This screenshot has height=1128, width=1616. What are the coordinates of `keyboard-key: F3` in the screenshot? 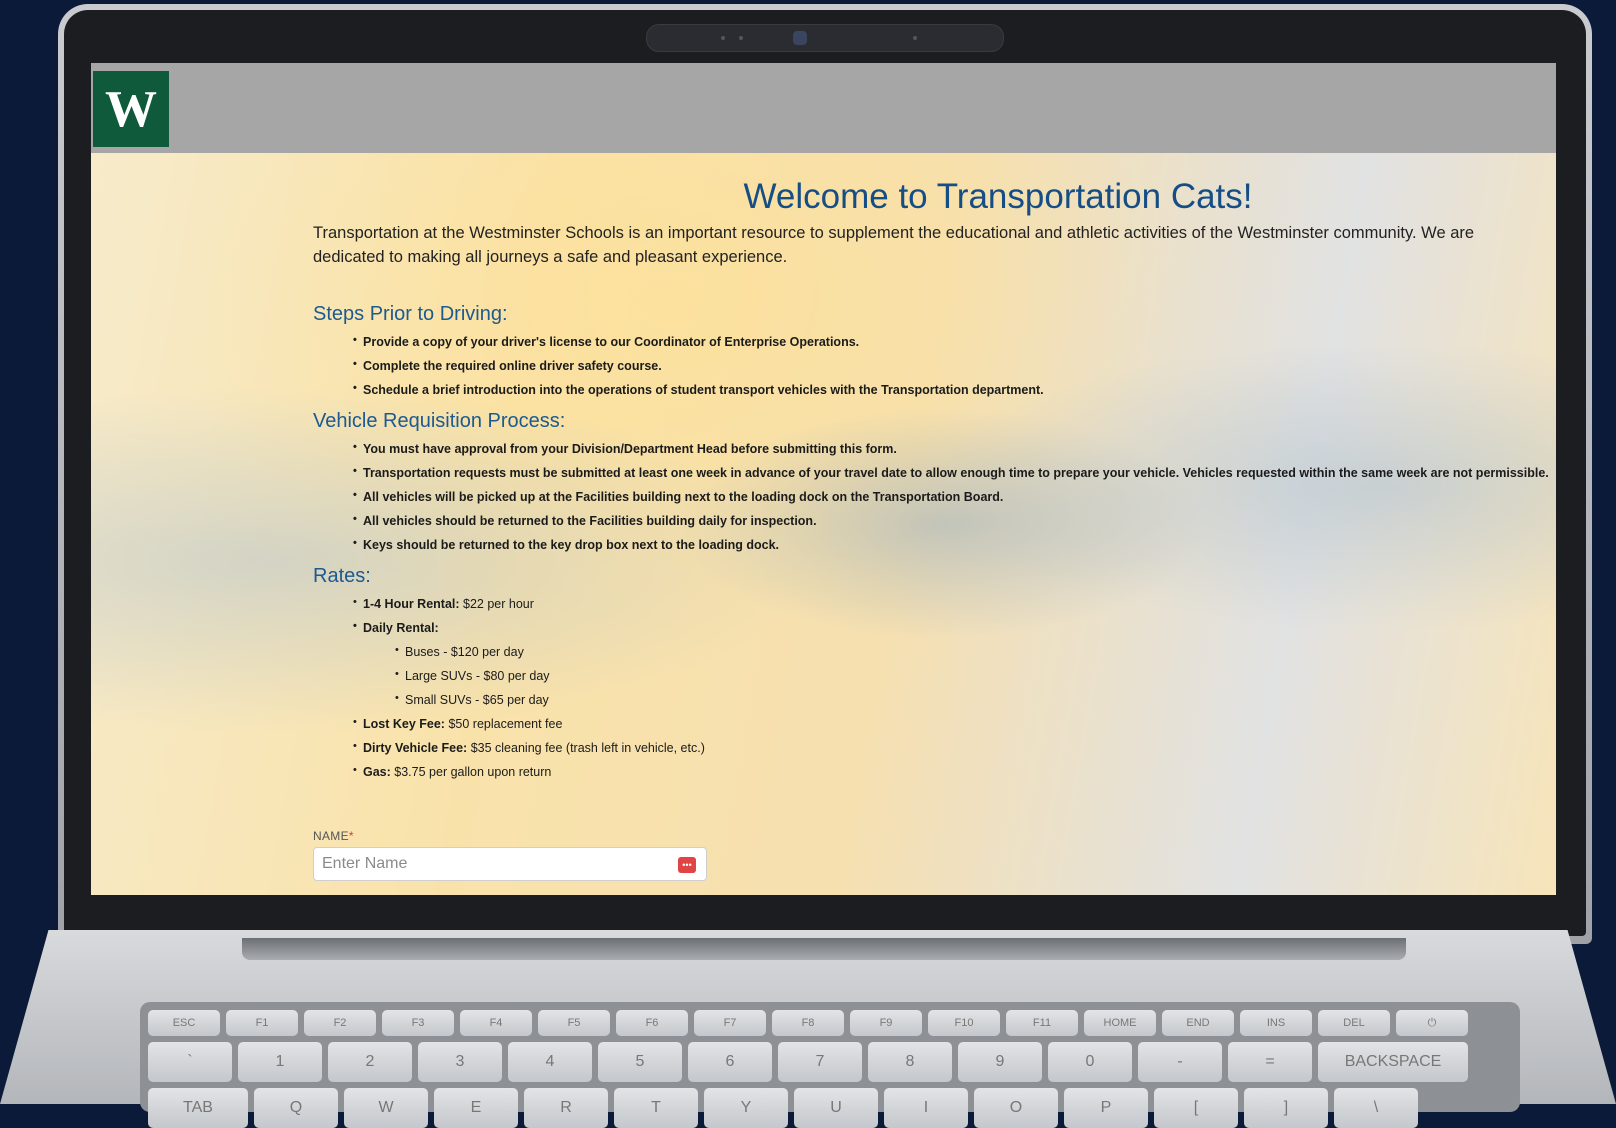 It's located at (418, 1023).